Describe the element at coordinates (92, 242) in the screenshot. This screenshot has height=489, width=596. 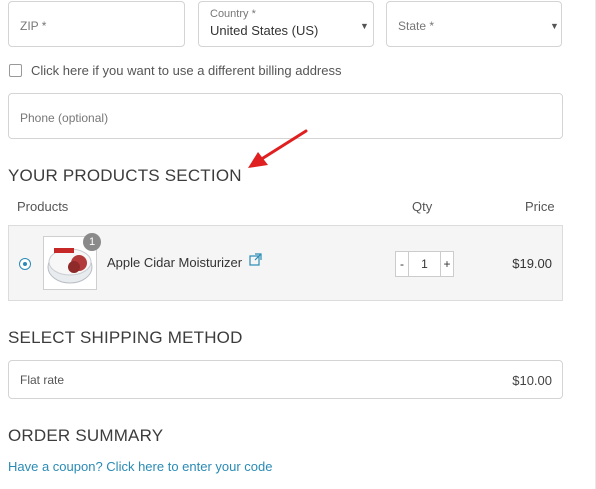
I see `quantity-badge: 1` at that location.